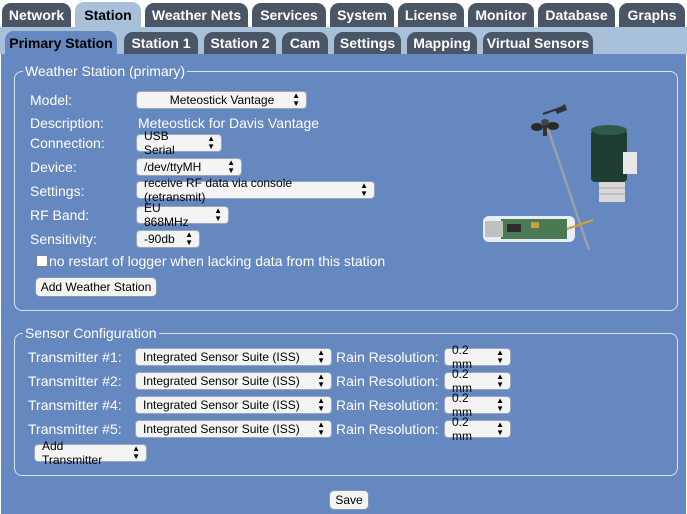 The height and width of the screenshot is (514, 687). I want to click on device-label: Device:, so click(53, 167).